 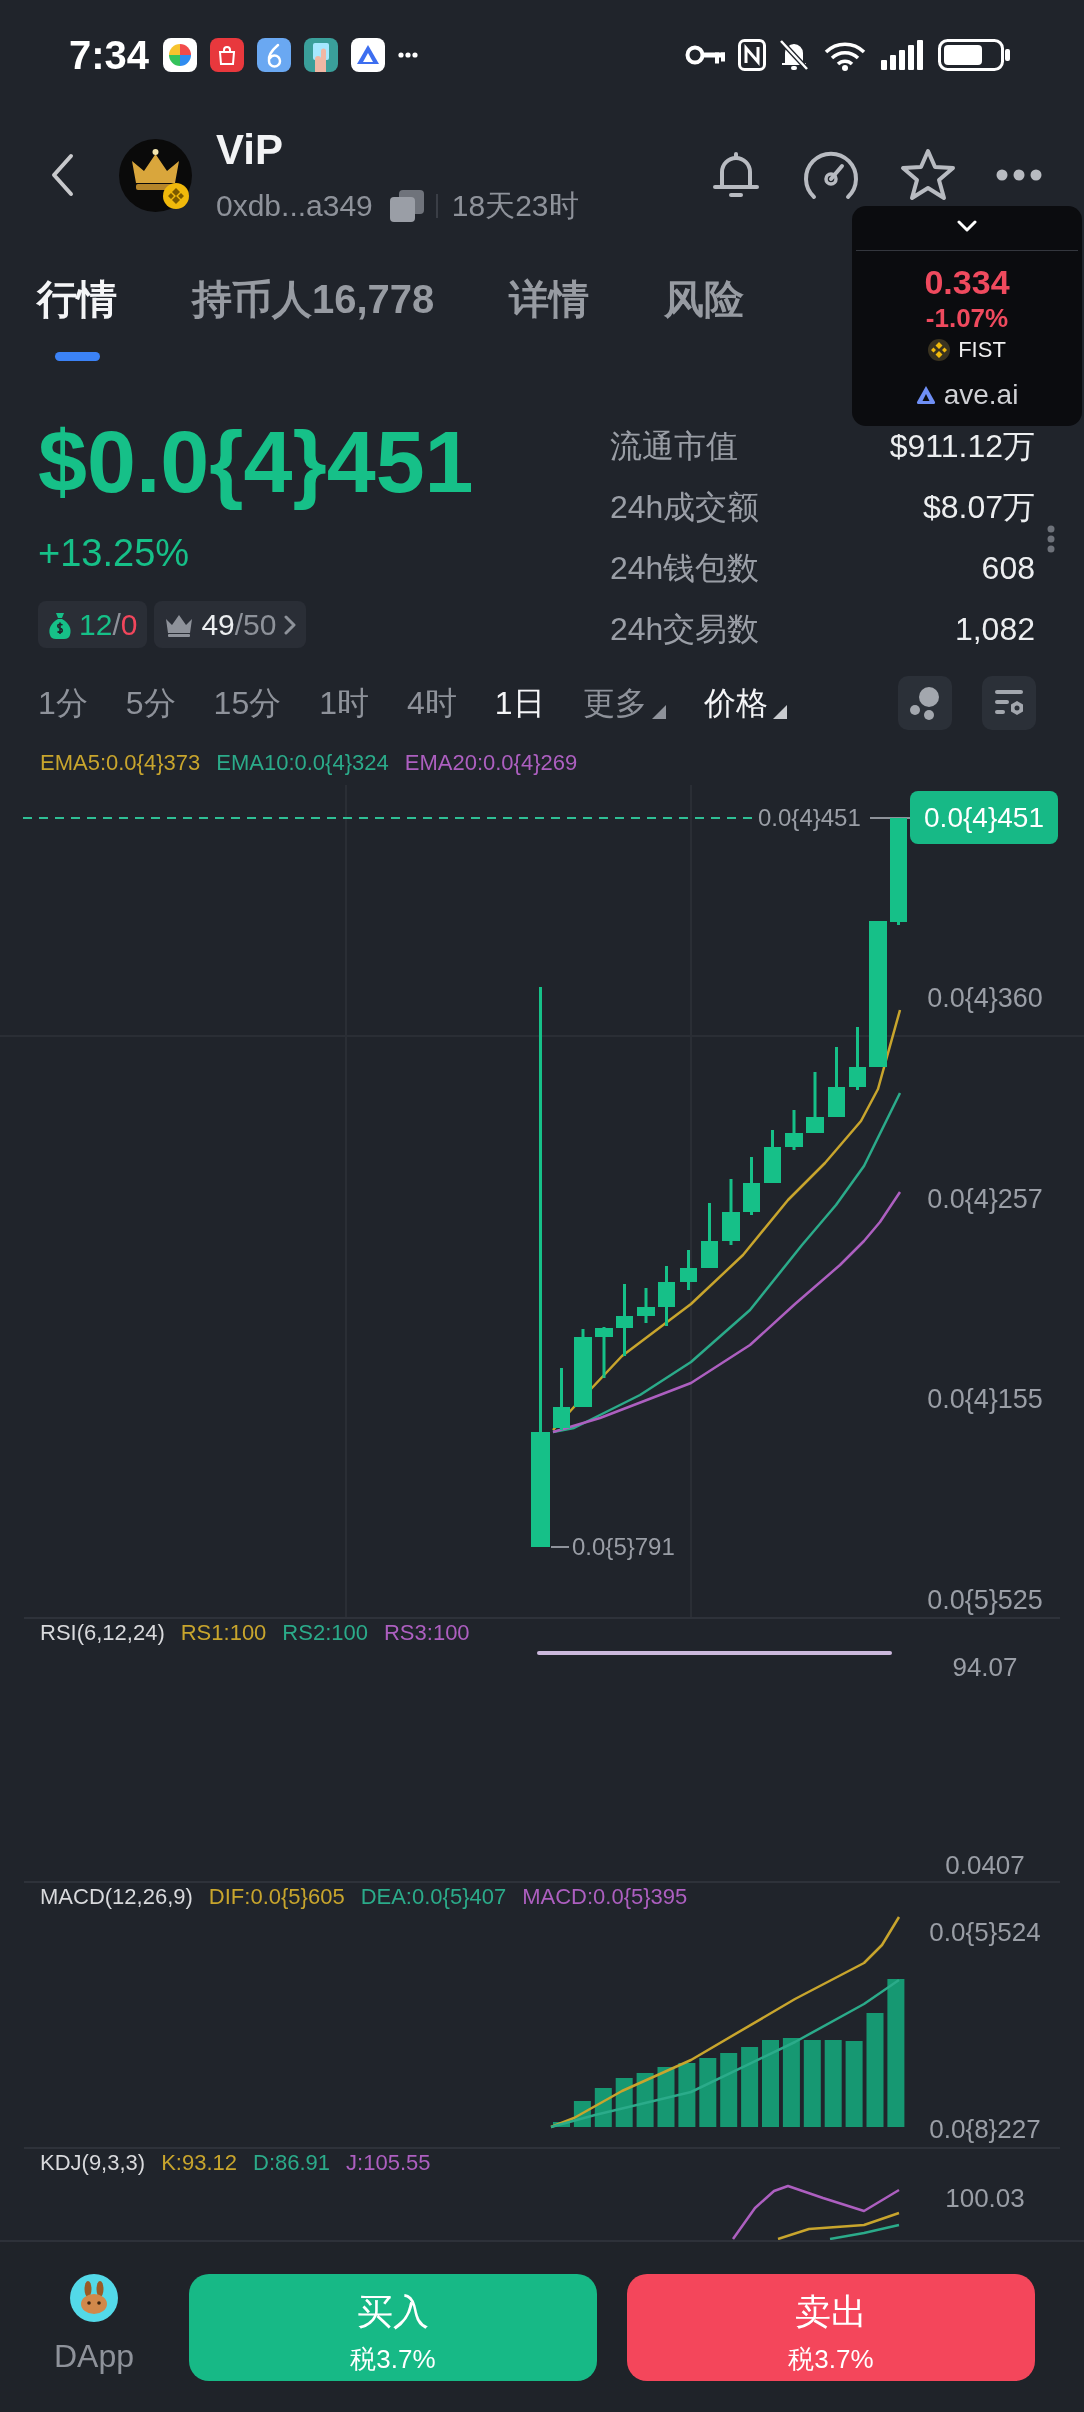 I want to click on token-symbol: FIST, so click(x=982, y=350).